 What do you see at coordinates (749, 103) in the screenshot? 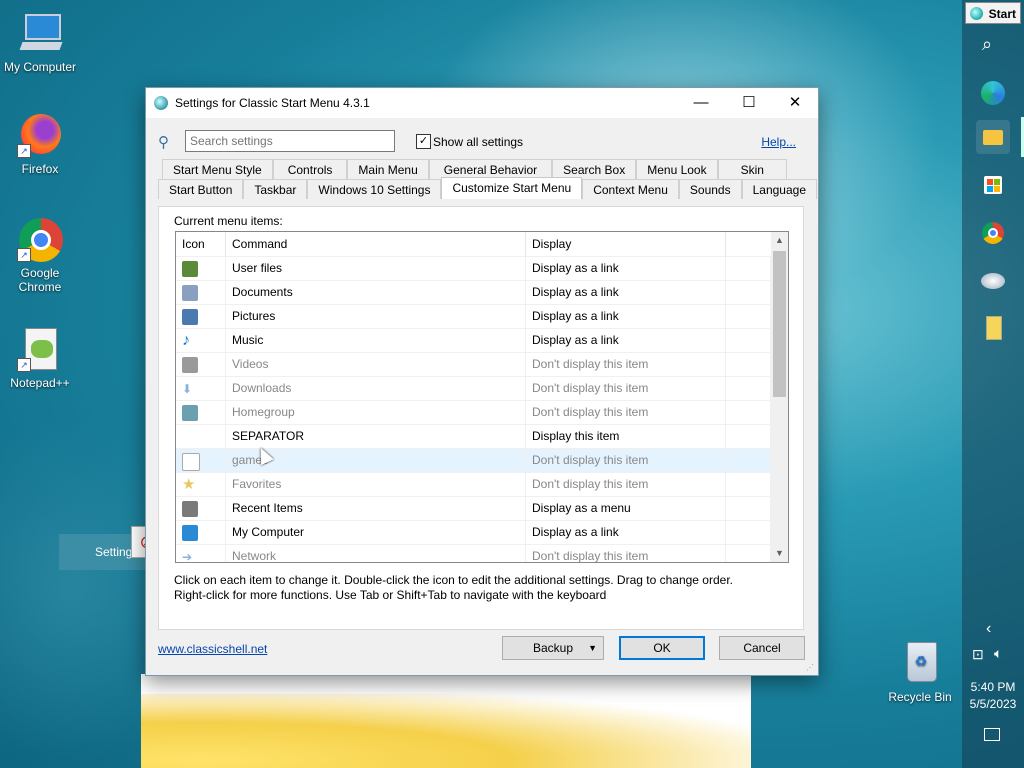
I see `maximize-button: ☐` at bounding box center [749, 103].